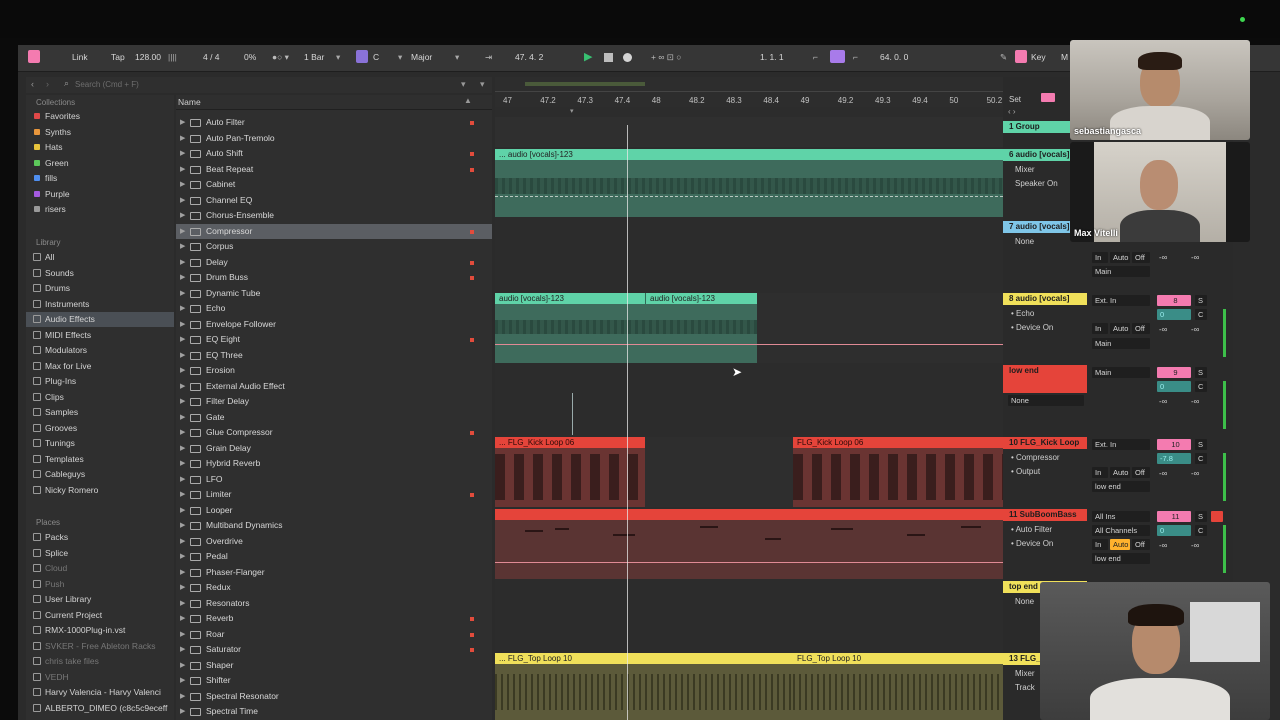 Image resolution: width=1280 pixels, height=720 pixels. What do you see at coordinates (1121, 558) in the screenshot?
I see `track-11-output-select: low end` at bounding box center [1121, 558].